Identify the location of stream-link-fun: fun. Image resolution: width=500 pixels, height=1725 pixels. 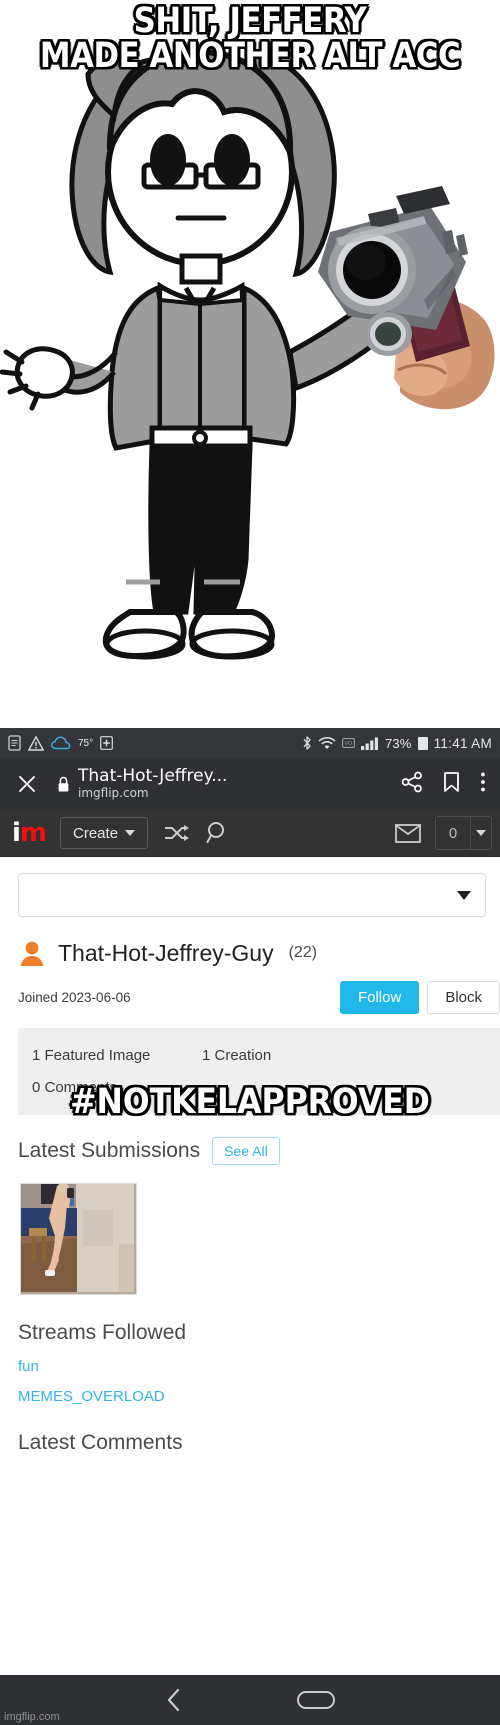
(259, 1366).